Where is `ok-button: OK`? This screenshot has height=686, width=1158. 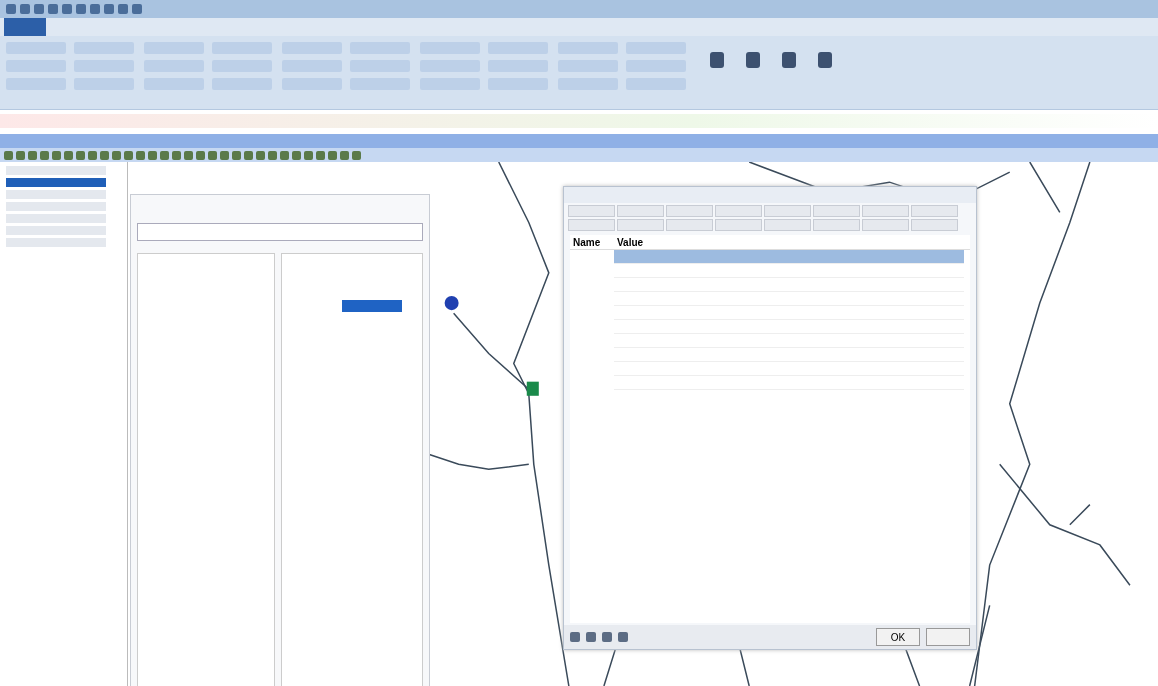
ok-button: OK is located at coordinates (898, 637).